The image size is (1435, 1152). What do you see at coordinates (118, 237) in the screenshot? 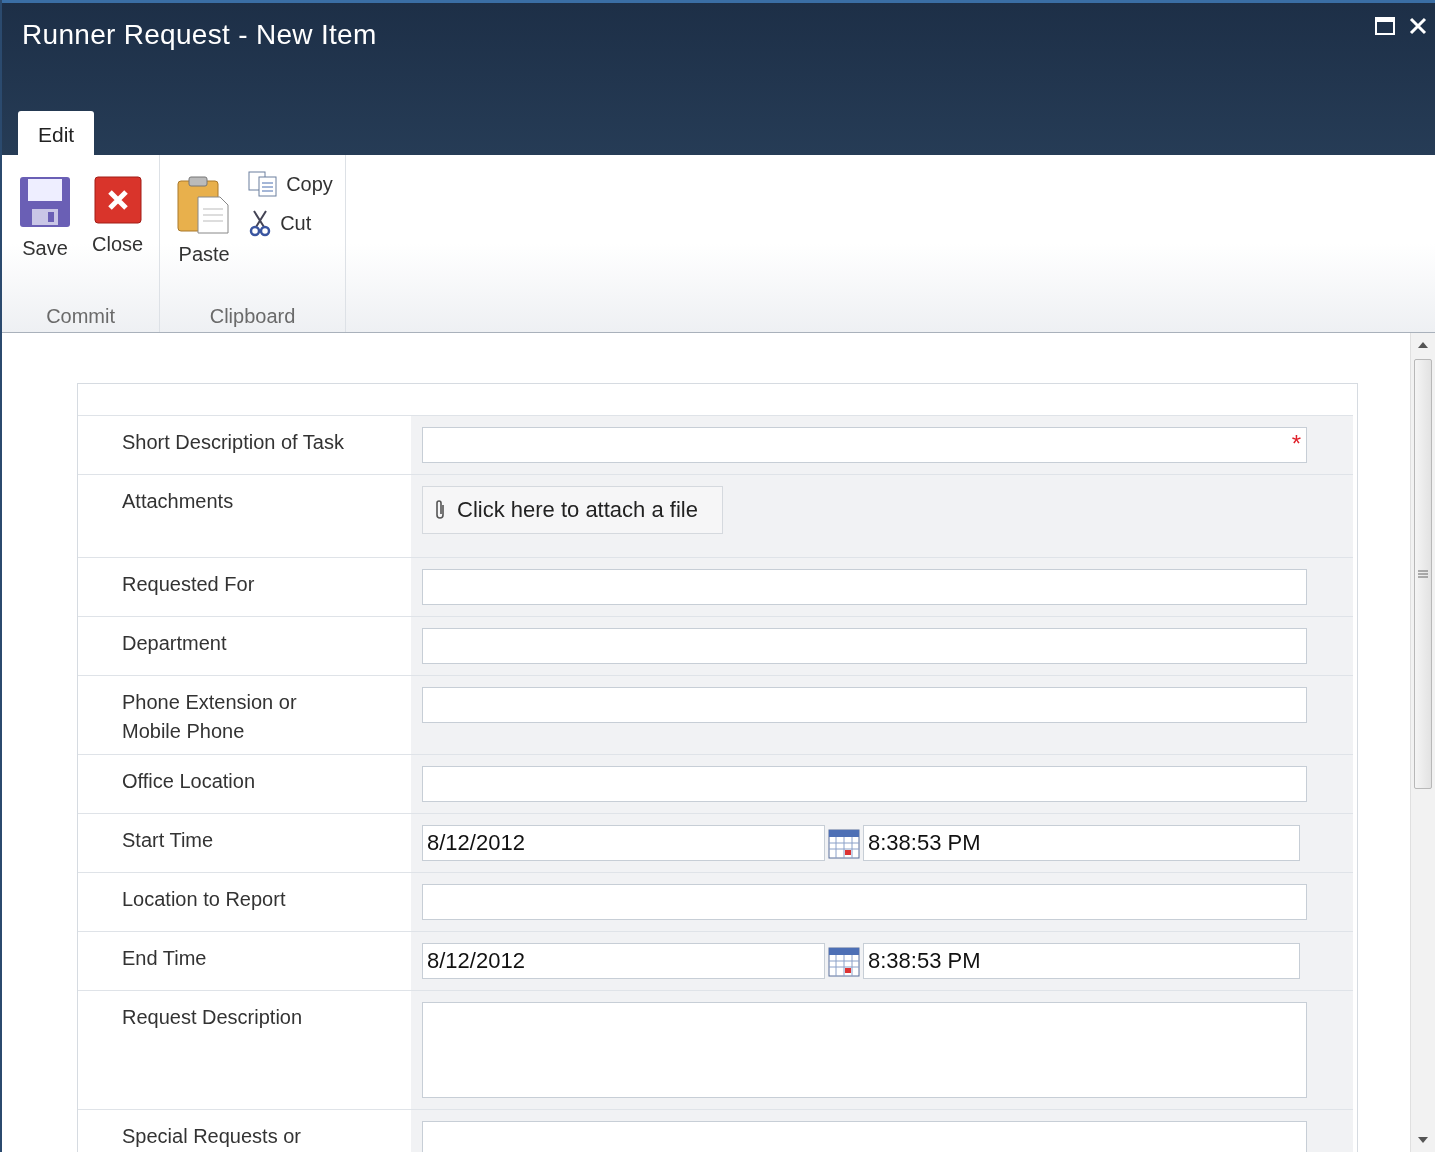
I see `ribbon-button: Close` at bounding box center [118, 237].